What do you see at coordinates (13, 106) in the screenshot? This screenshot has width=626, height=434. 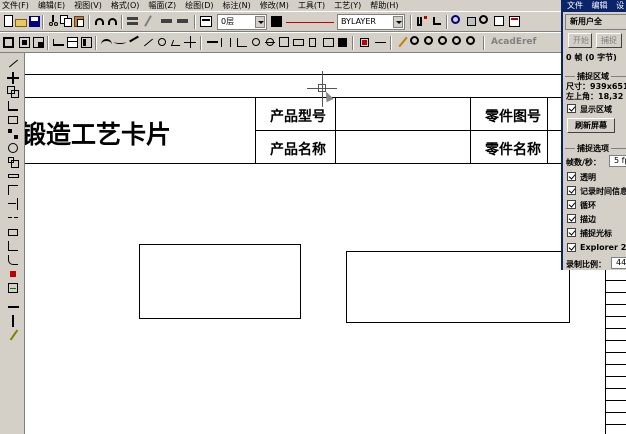 I see `mirror-icon` at bounding box center [13, 106].